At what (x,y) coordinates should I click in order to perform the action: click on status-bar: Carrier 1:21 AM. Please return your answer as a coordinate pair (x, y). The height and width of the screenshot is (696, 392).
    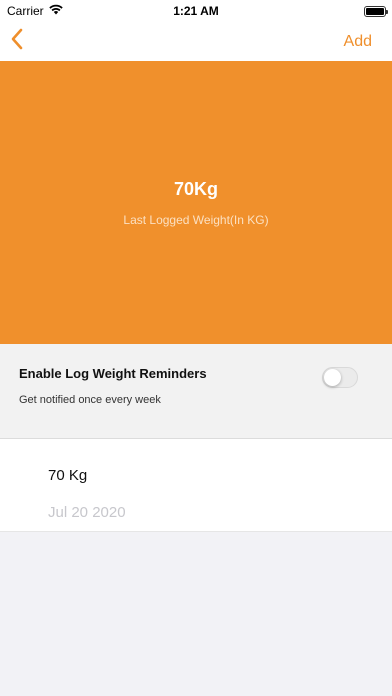
    Looking at the image, I should click on (196, 11).